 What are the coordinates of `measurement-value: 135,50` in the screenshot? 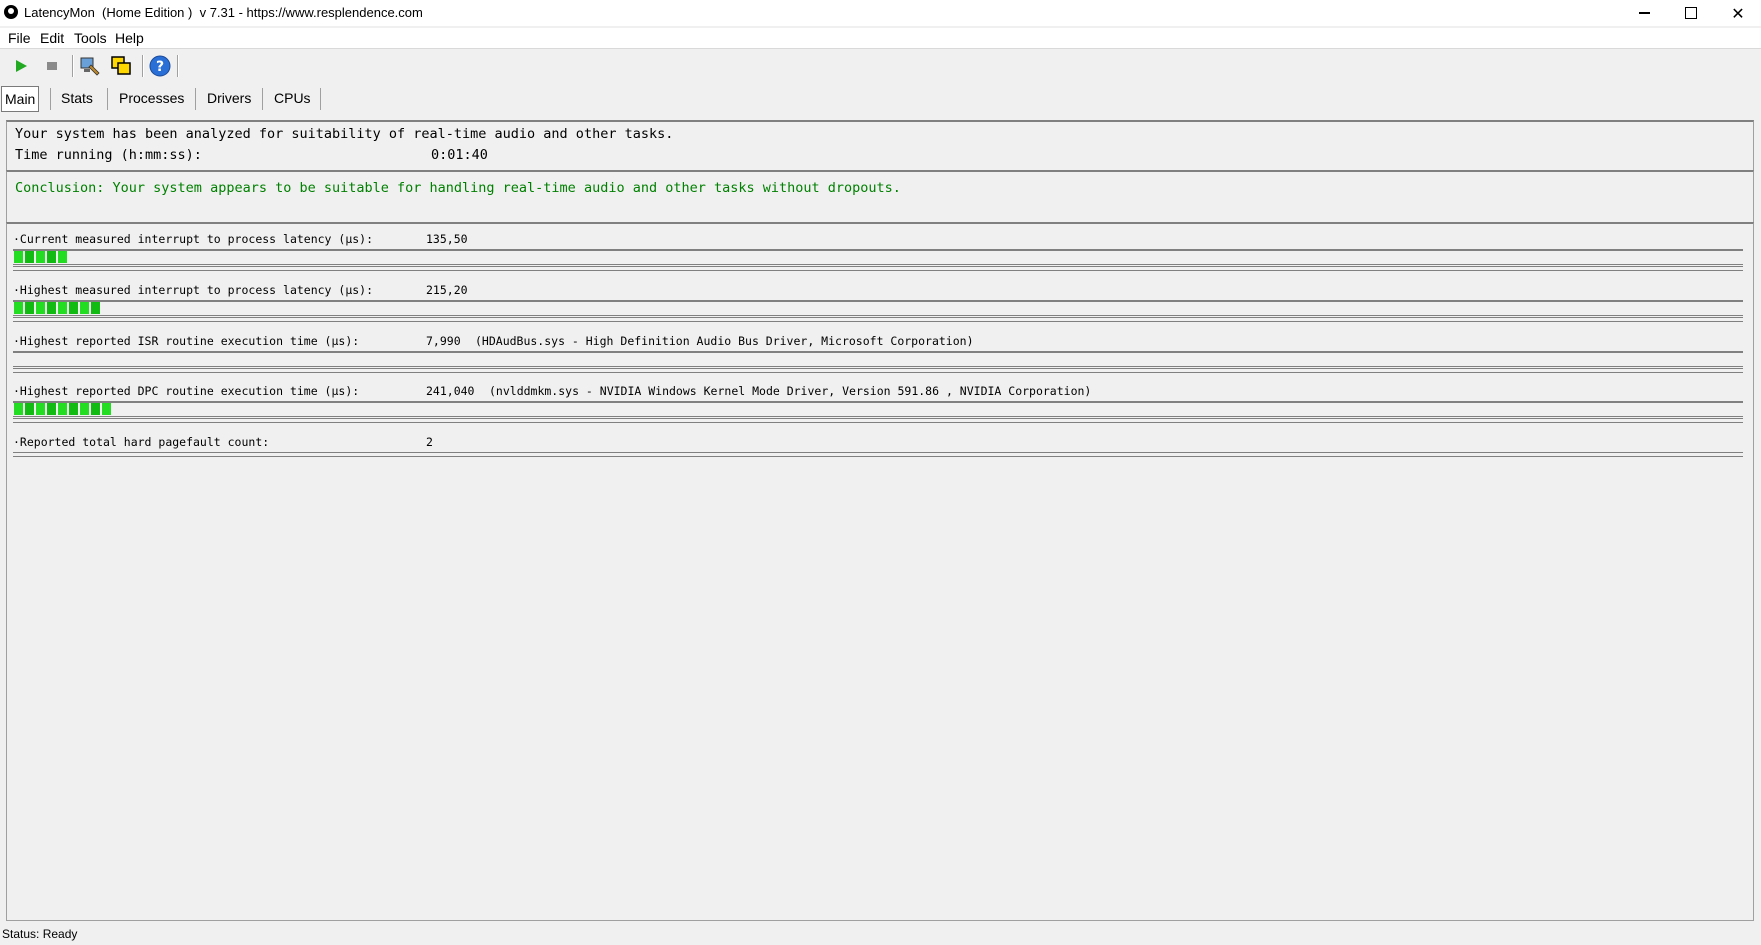 It's located at (447, 239).